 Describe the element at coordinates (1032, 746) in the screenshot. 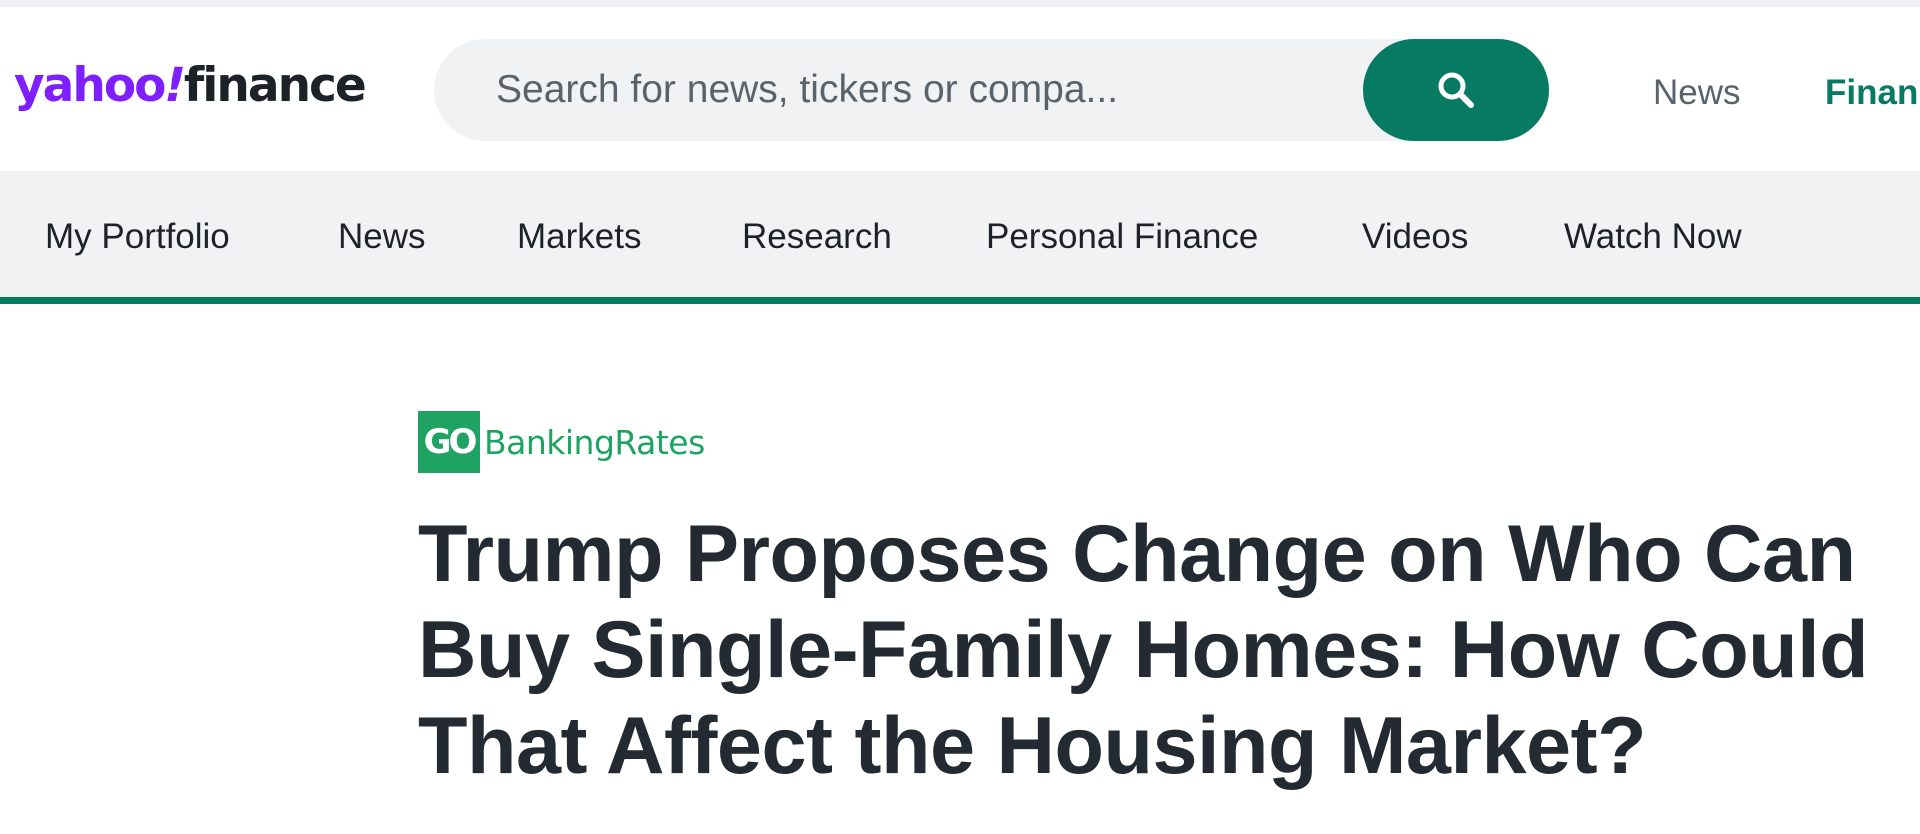

I see `headline-line: That Affect the Housing Market?` at that location.